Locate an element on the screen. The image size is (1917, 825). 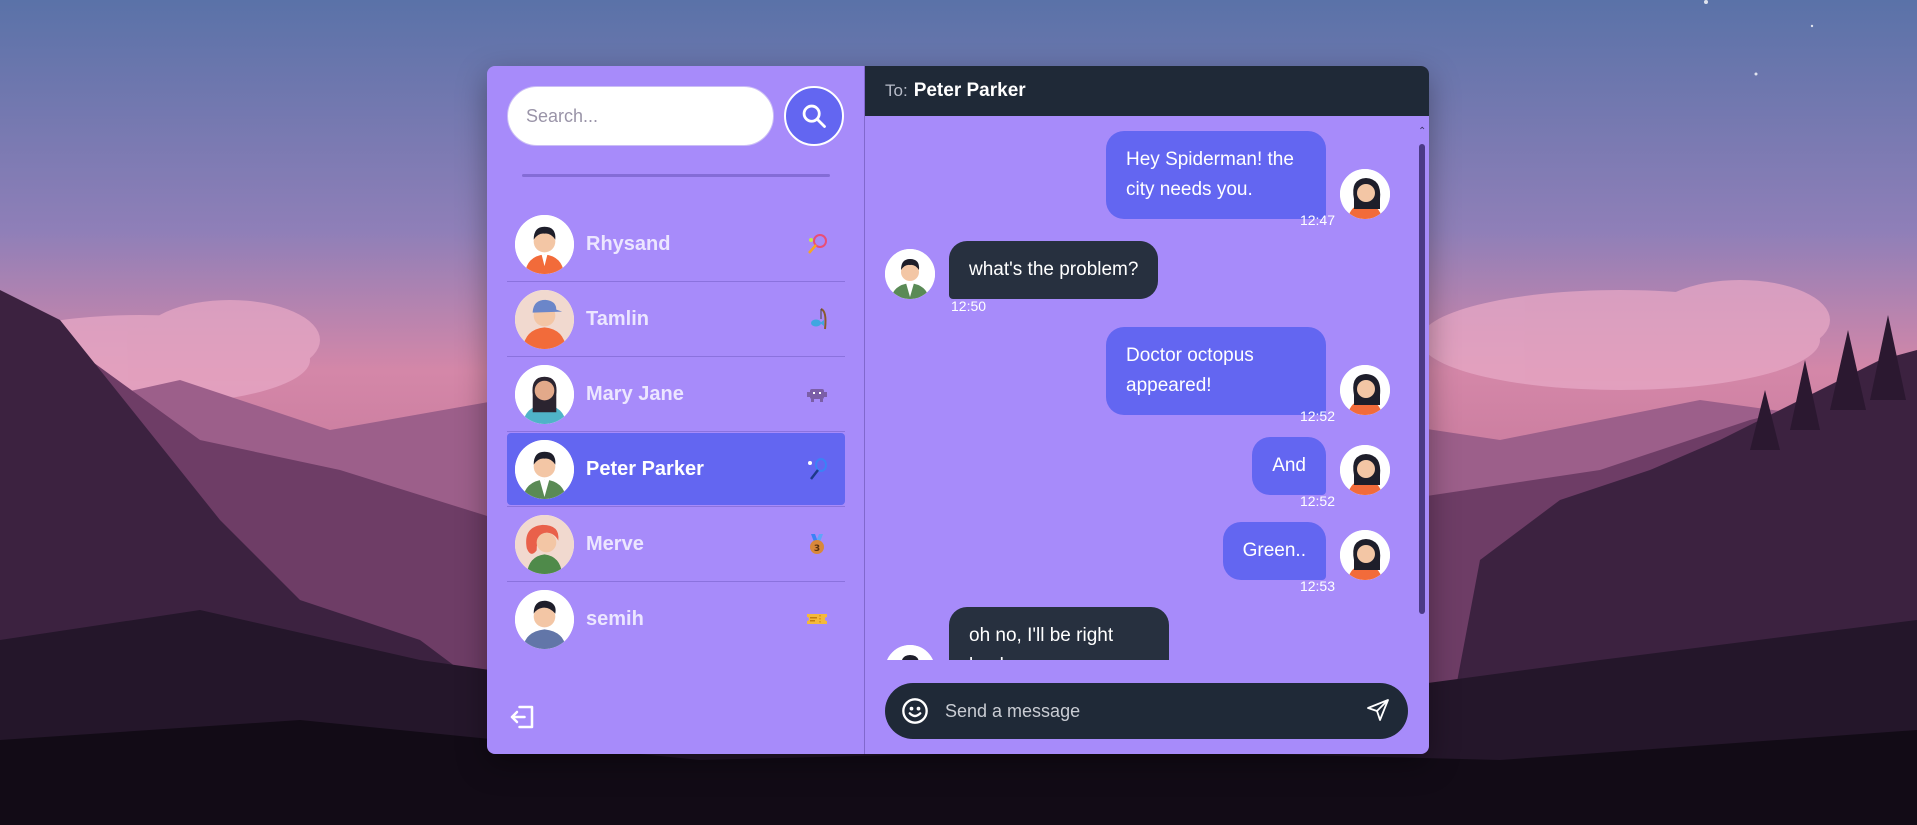
medal-icon: 3 is located at coordinates (817, 544).